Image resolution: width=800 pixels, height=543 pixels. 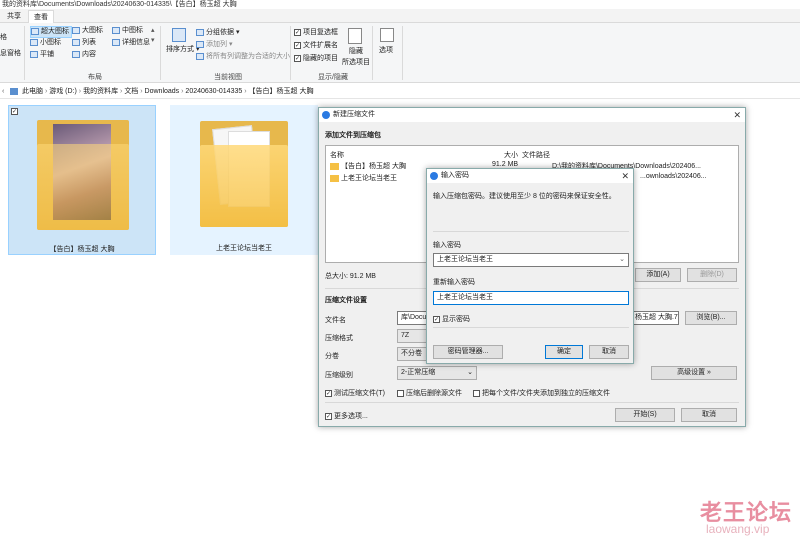 What do you see at coordinates (564, 352) in the screenshot?
I see `ok-button: 确定` at bounding box center [564, 352].